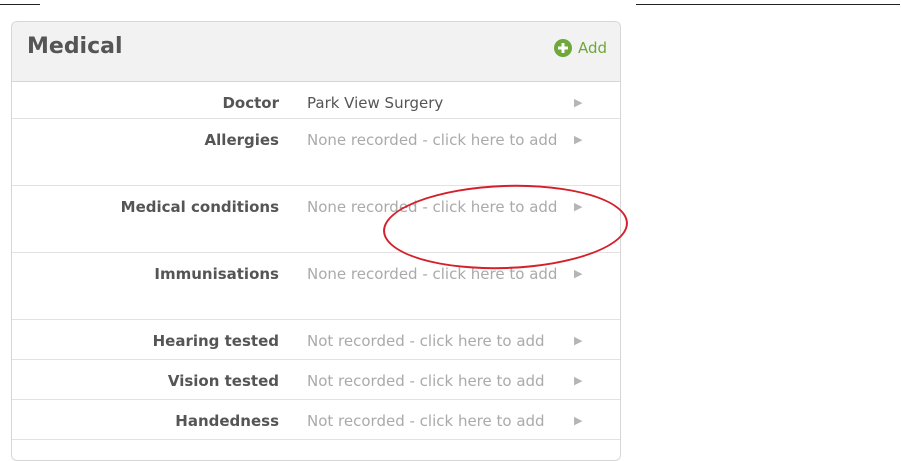 The height and width of the screenshot is (461, 901). Describe the element at coordinates (250, 103) in the screenshot. I see `row-label: Doctor` at that location.